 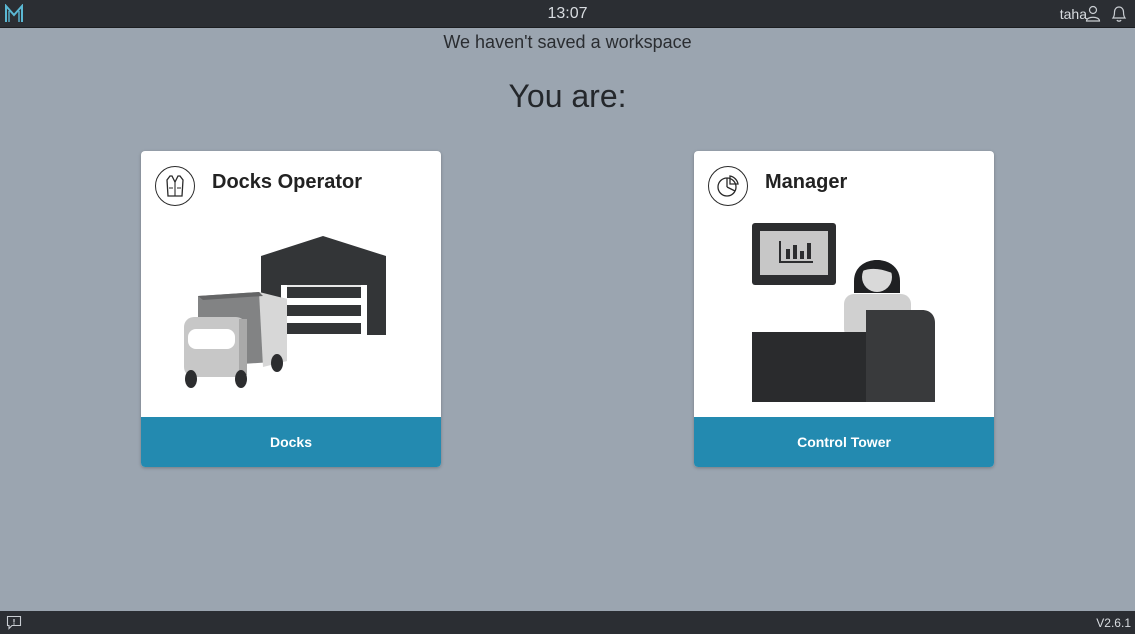 I want to click on role-title: Manager, so click(x=806, y=182).